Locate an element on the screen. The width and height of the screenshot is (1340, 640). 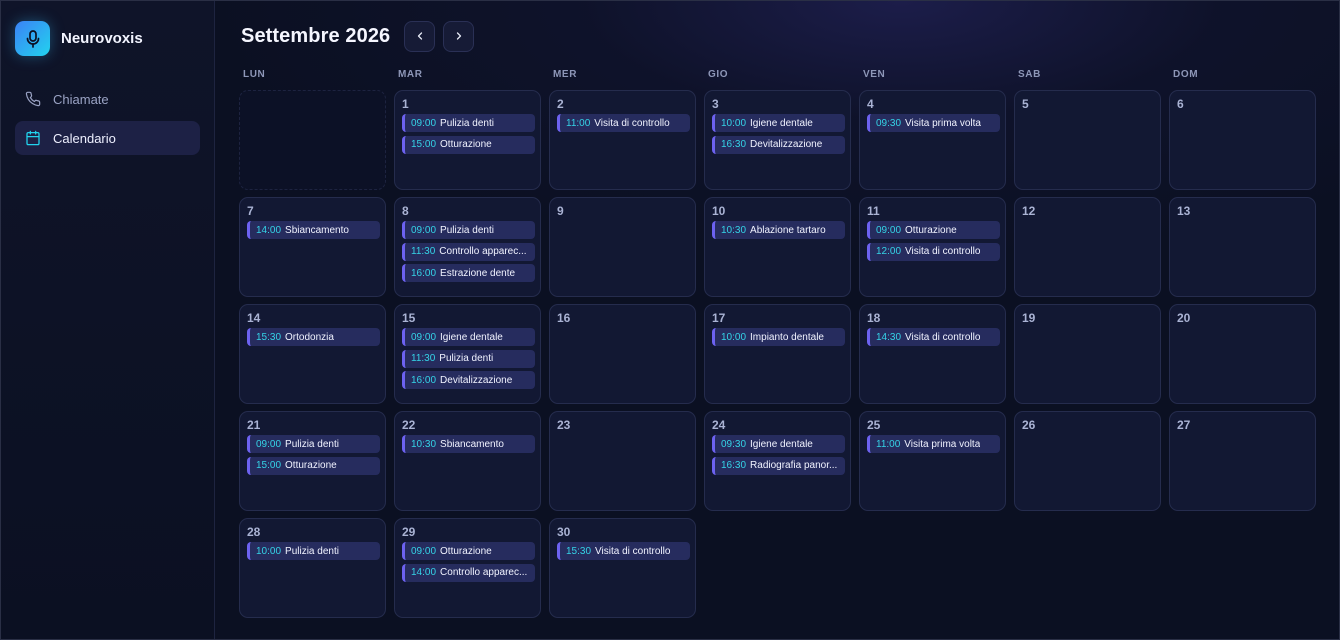
day-cell: 22 10:30 Sbiancamento is located at coordinates (467, 461).